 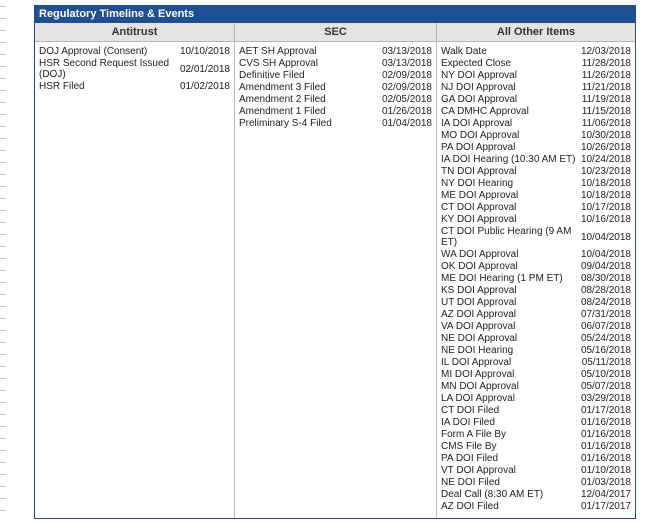 I want to click on event-date: 05/24/2018, so click(x=605, y=338).